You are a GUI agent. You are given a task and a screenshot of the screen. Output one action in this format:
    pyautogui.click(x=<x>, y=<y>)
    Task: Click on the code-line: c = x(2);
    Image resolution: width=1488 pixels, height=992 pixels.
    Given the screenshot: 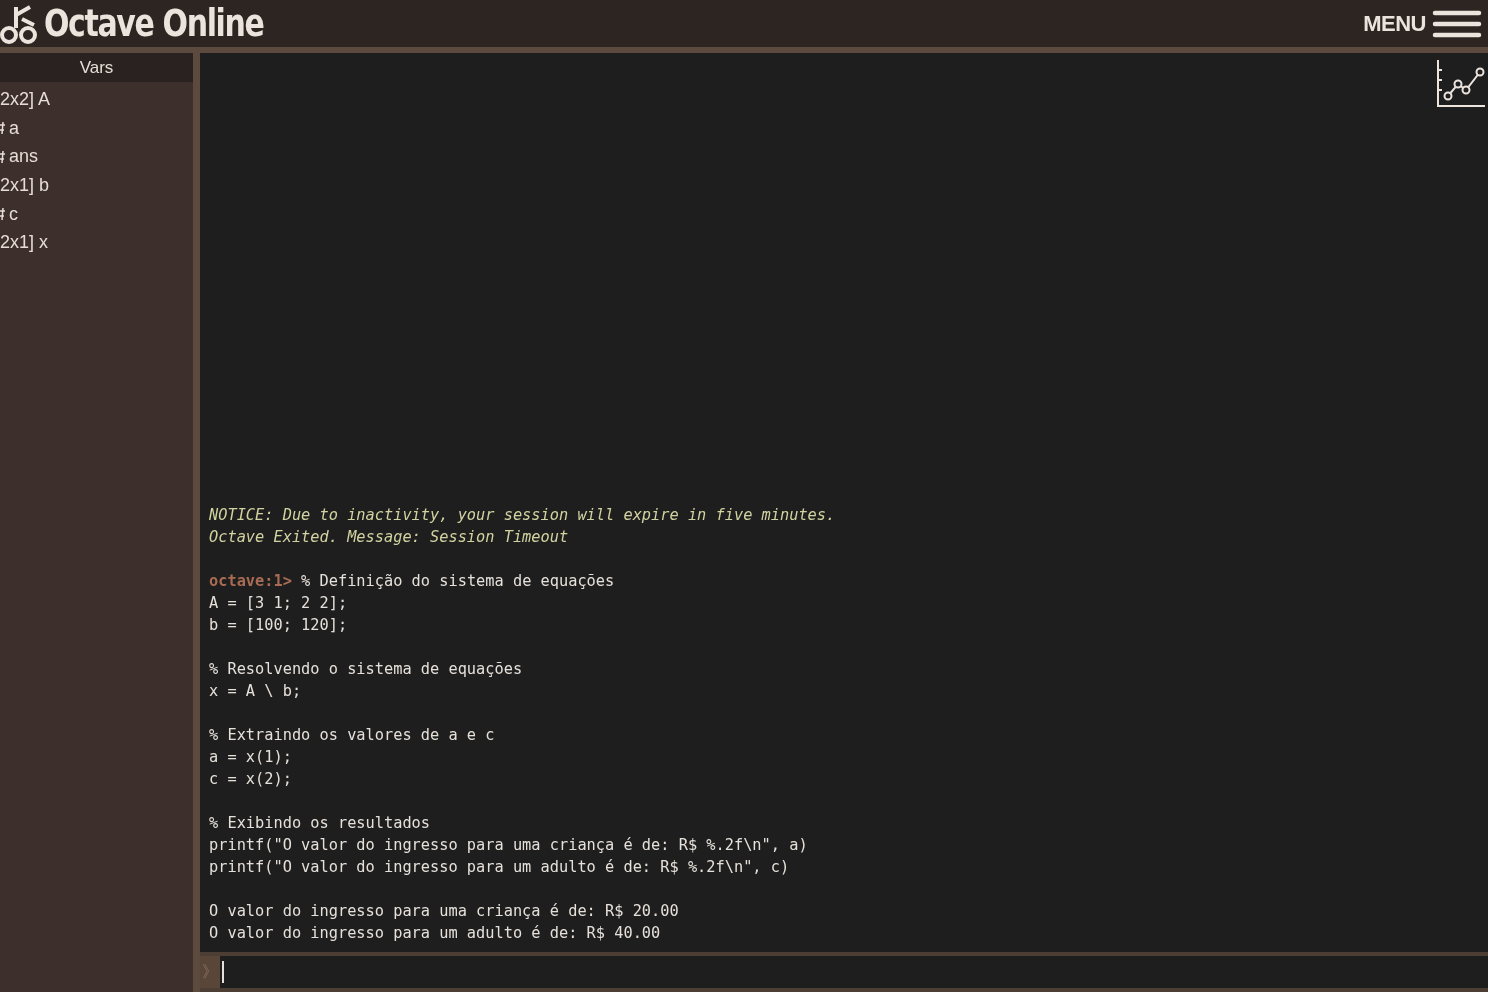 What is the action you would take?
    pyautogui.click(x=250, y=779)
    